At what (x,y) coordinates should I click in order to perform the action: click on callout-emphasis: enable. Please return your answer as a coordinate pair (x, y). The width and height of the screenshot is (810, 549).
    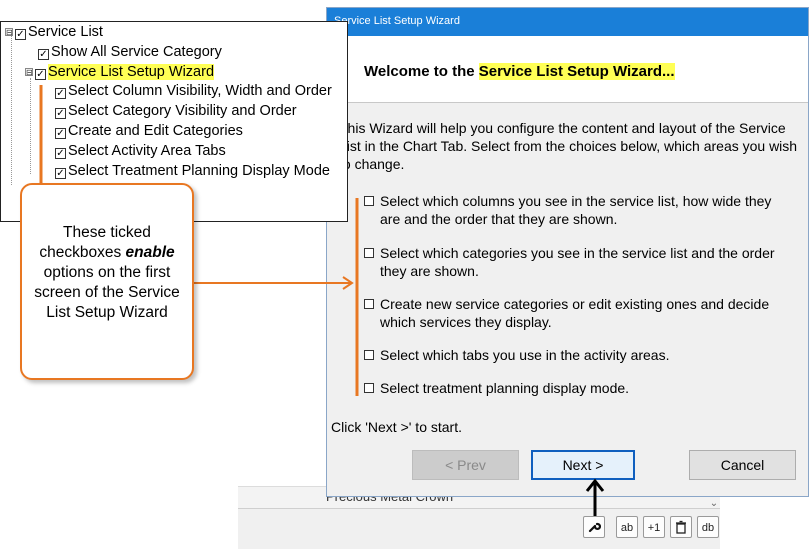
    Looking at the image, I should click on (150, 252).